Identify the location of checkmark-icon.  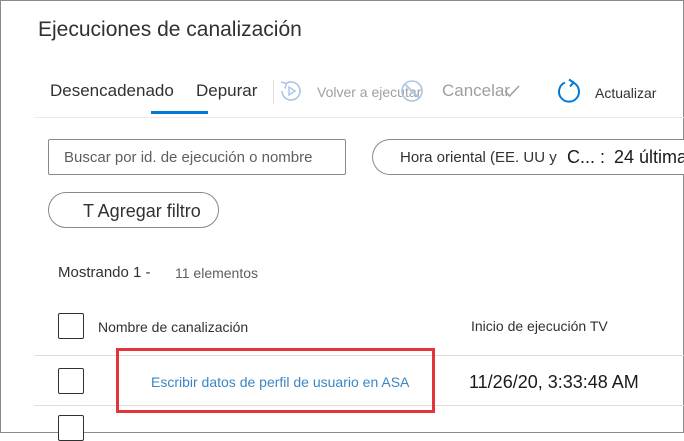
(512, 91).